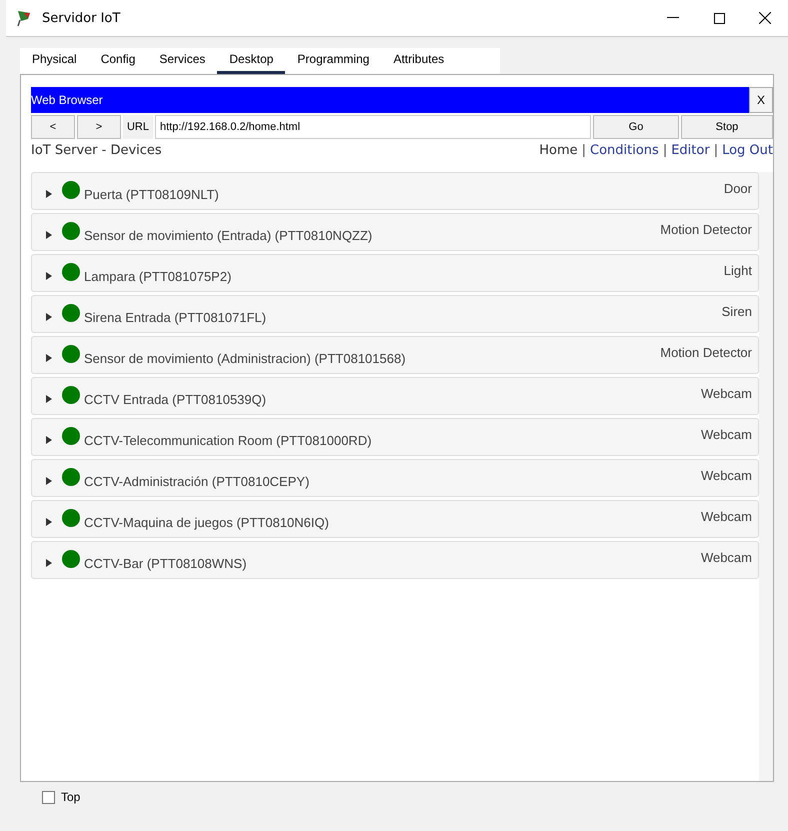 This screenshot has width=788, height=831. I want to click on device-name: CCTV-Administración (PTT0810CEPY), so click(197, 481).